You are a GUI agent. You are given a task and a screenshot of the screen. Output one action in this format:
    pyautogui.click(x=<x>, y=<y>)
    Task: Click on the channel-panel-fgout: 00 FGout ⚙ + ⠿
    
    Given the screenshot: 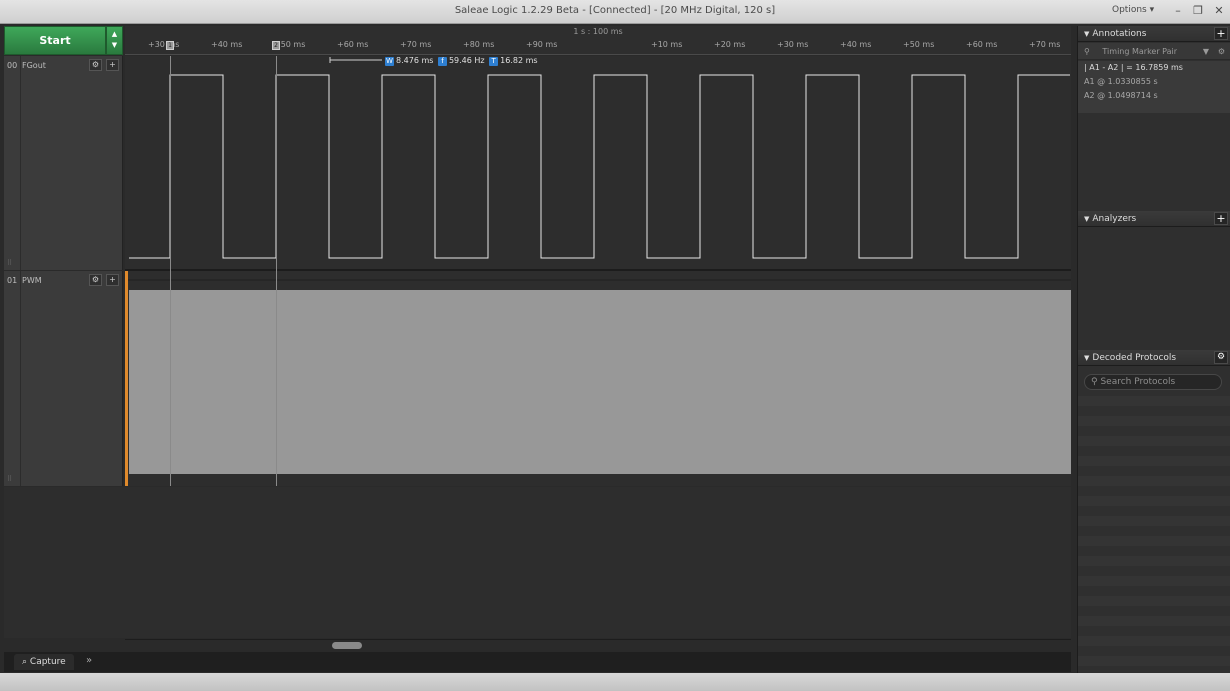 What is the action you would take?
    pyautogui.click(x=63, y=163)
    